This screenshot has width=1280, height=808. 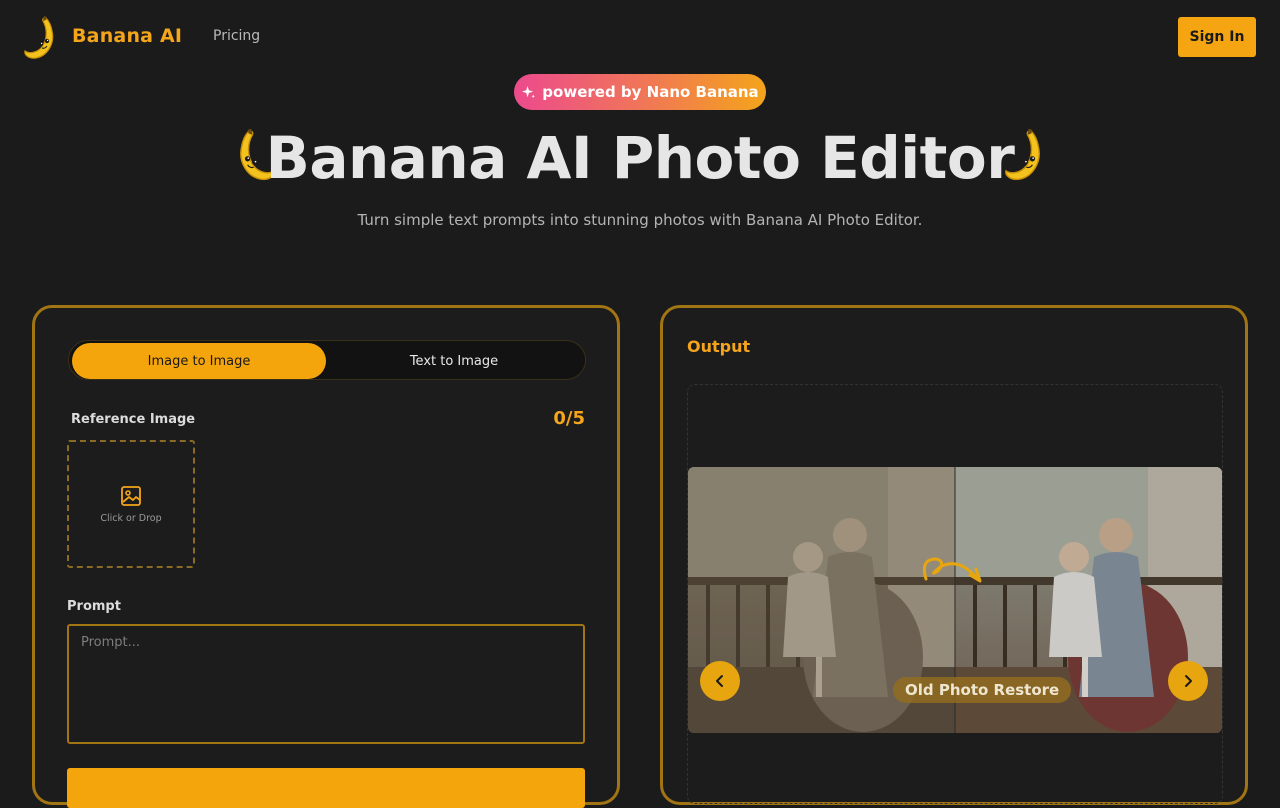 What do you see at coordinates (640, 158) in the screenshot?
I see `page-title: Banana AI Photo Editor` at bounding box center [640, 158].